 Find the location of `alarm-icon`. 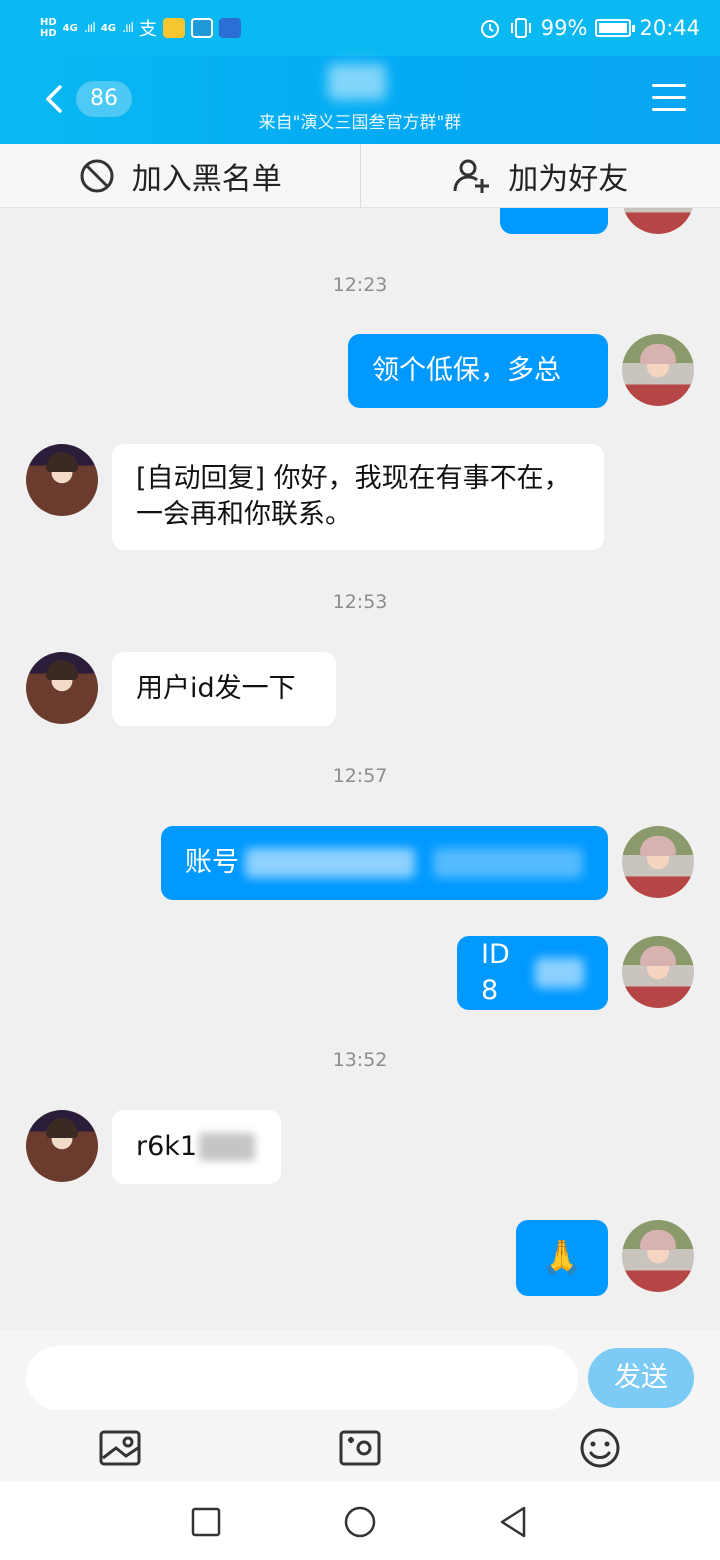

alarm-icon is located at coordinates (489, 29).